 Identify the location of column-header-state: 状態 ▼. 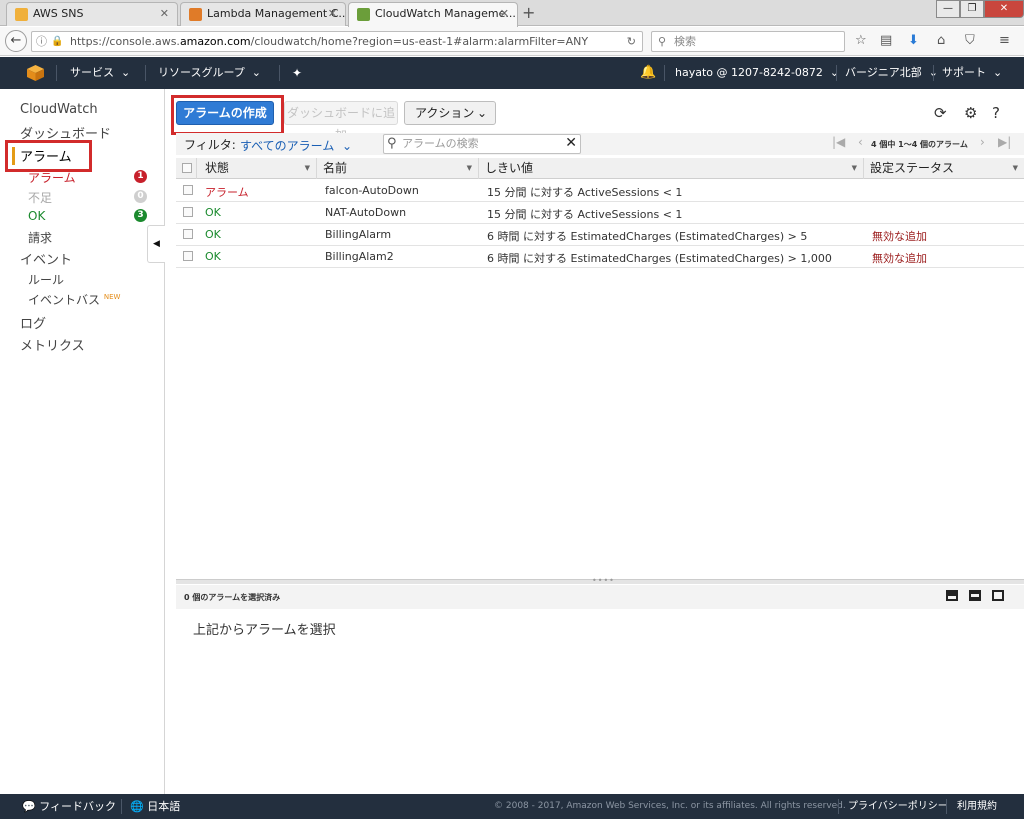
(257, 168).